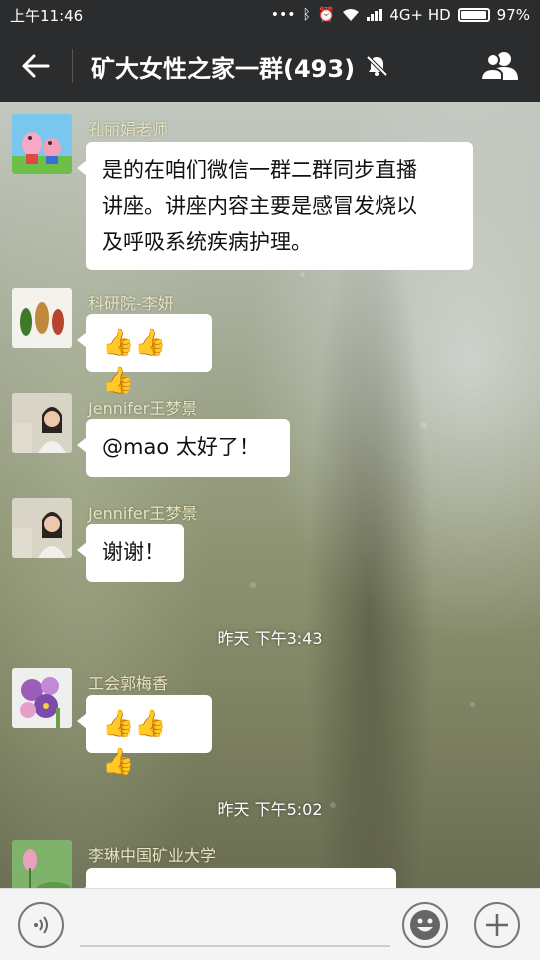  I want to click on more-dots-icon: •••, so click(283, 15).